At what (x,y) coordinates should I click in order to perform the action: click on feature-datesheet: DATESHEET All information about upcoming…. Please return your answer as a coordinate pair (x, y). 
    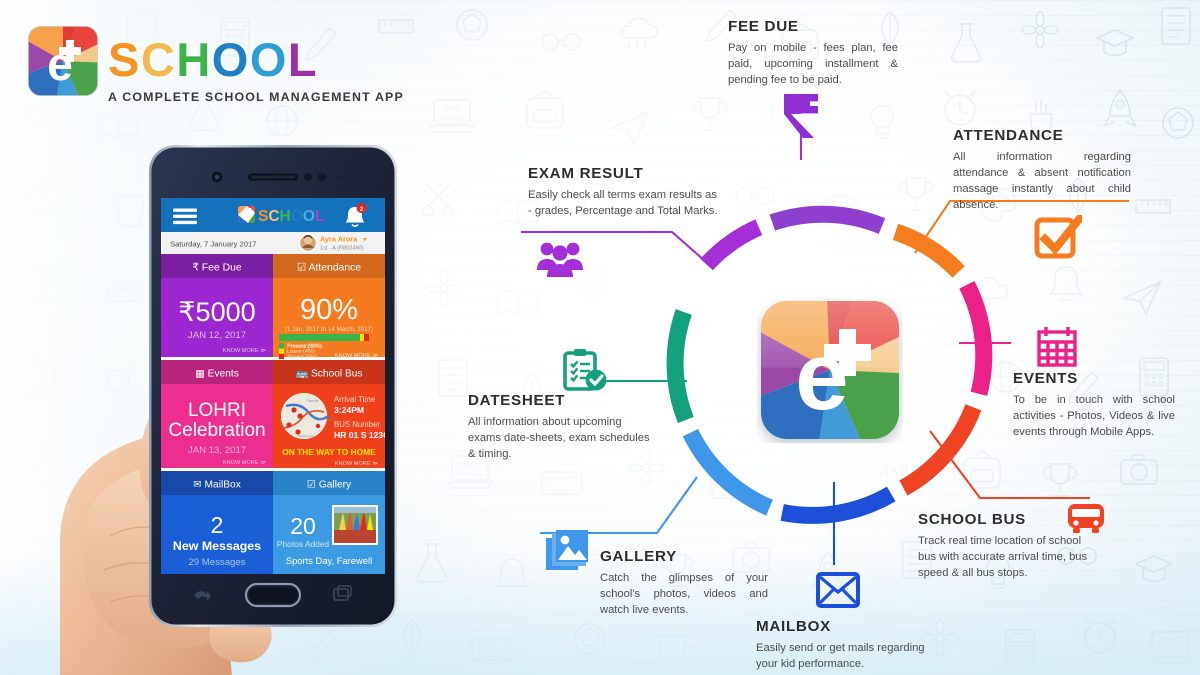
    Looking at the image, I should click on (559, 427).